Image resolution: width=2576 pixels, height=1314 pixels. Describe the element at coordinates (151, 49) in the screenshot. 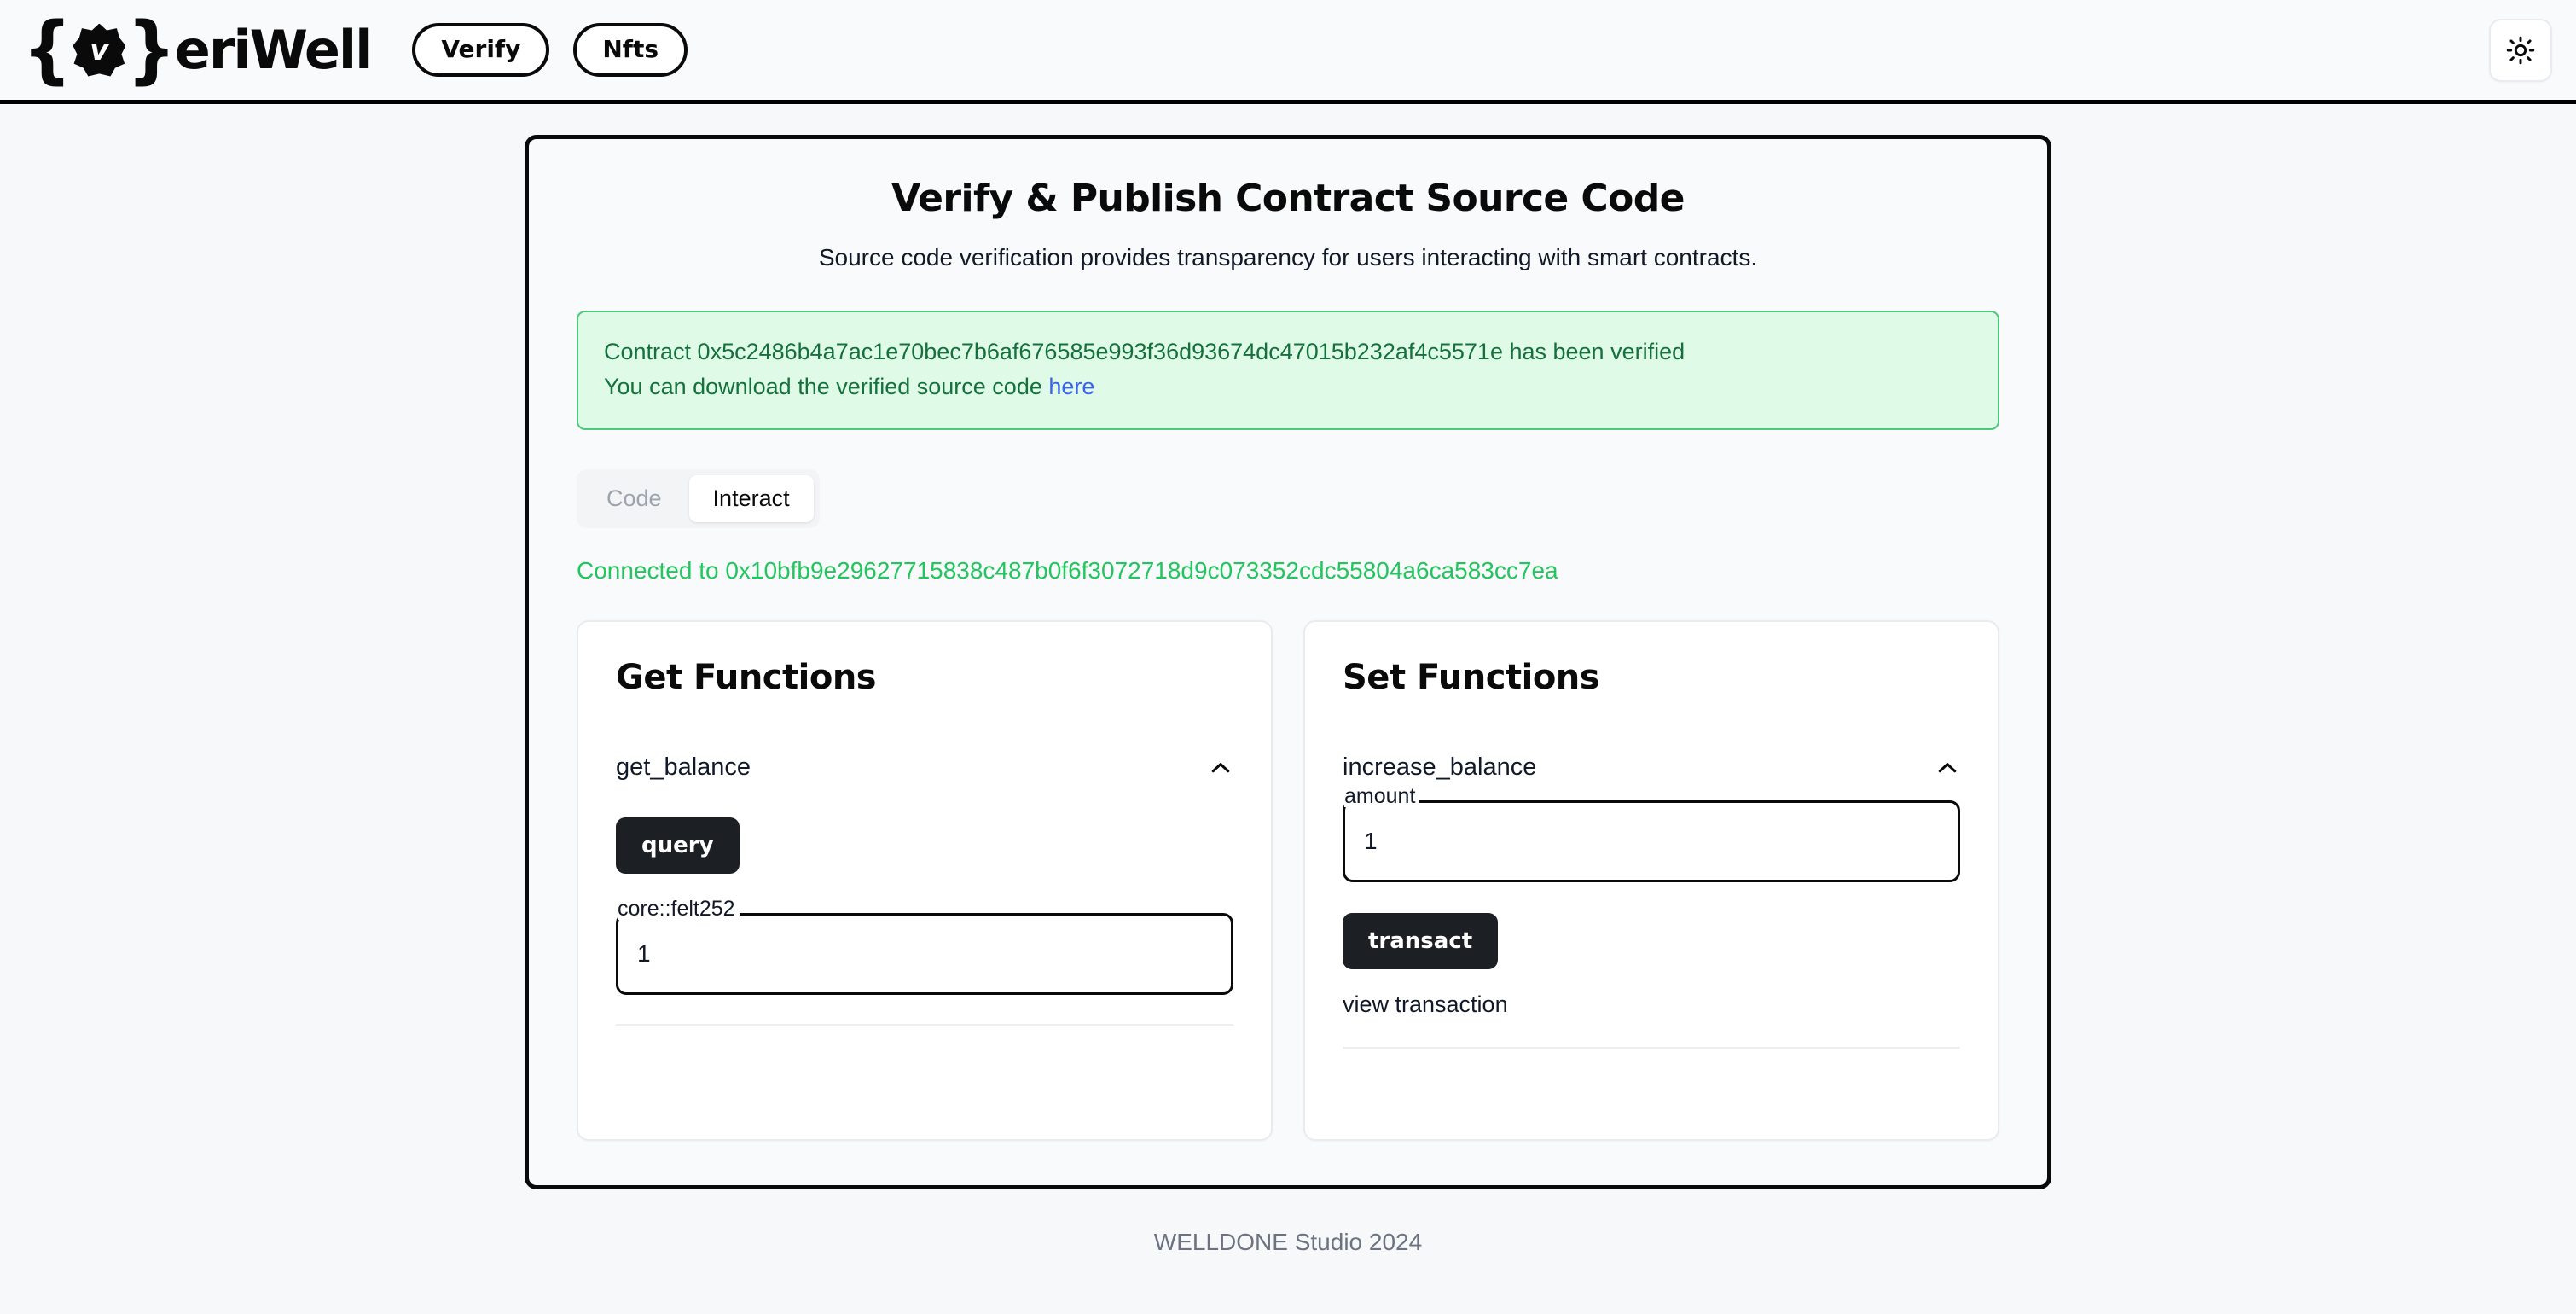

I see `logo-right-brace: }` at that location.